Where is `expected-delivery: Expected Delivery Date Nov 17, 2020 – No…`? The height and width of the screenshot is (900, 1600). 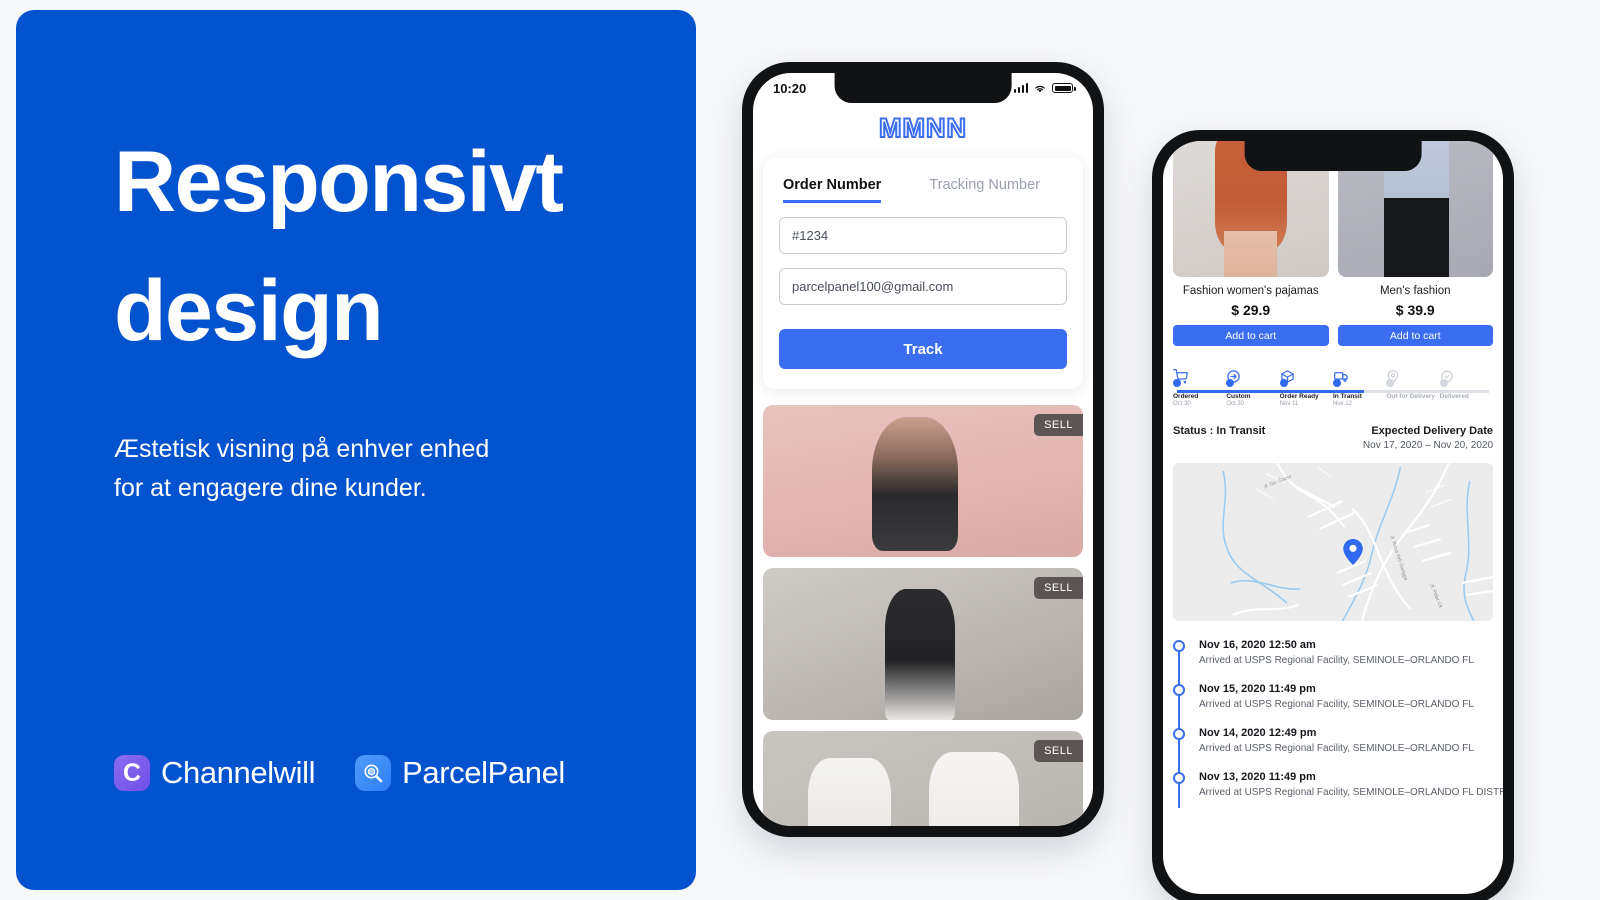
expected-delivery: Expected Delivery Date Nov 17, 2020 – No… is located at coordinates (1428, 438).